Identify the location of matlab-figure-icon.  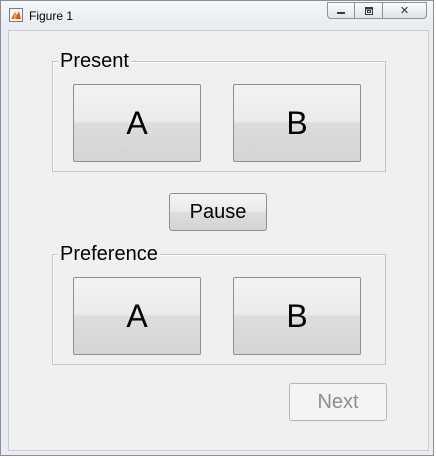
(16, 15).